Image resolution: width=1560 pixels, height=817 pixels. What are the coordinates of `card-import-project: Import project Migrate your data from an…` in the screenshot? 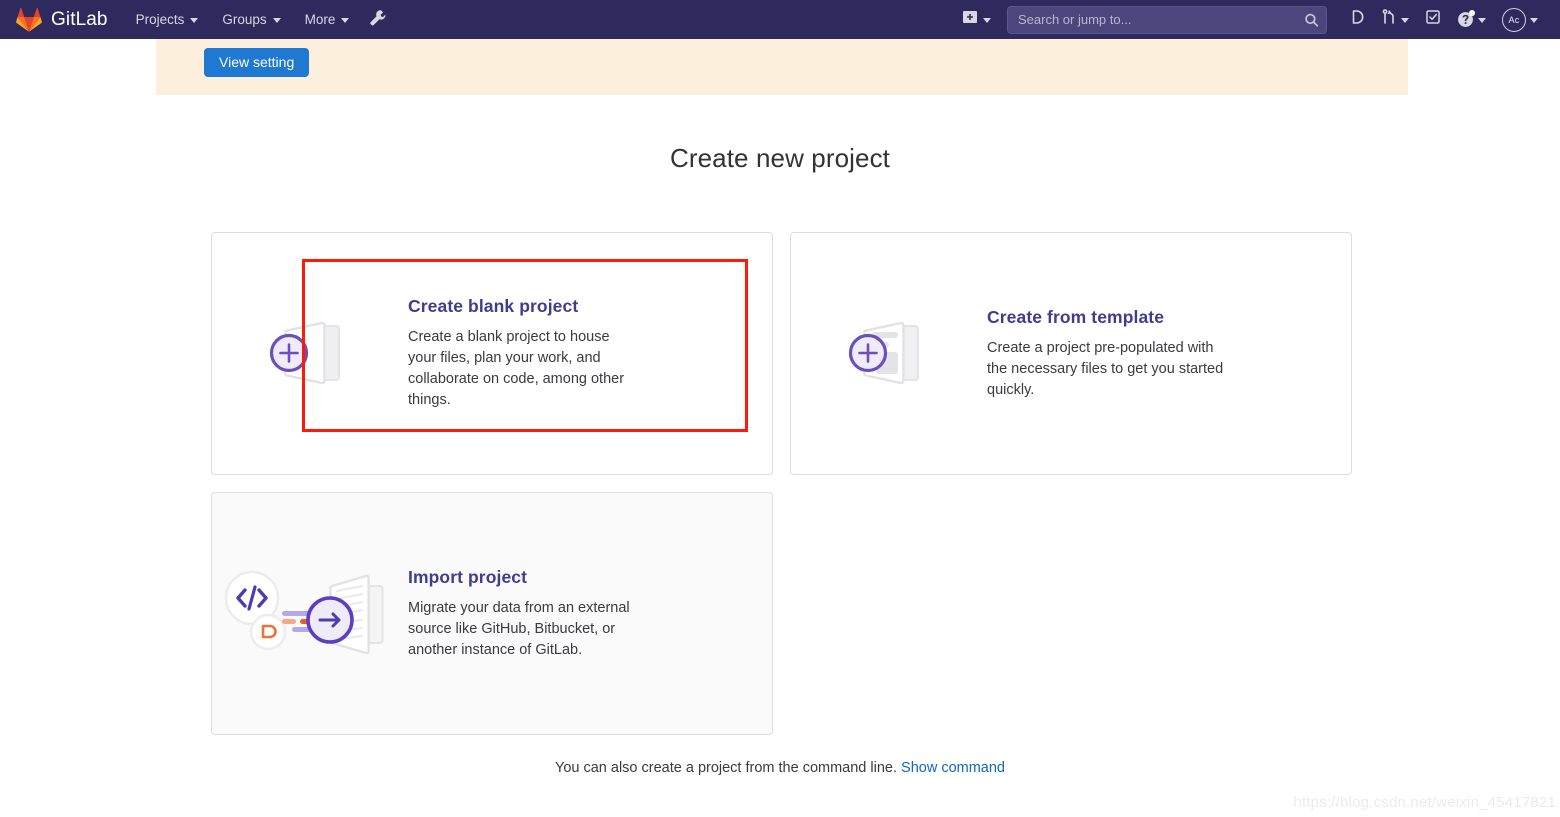 It's located at (492, 613).